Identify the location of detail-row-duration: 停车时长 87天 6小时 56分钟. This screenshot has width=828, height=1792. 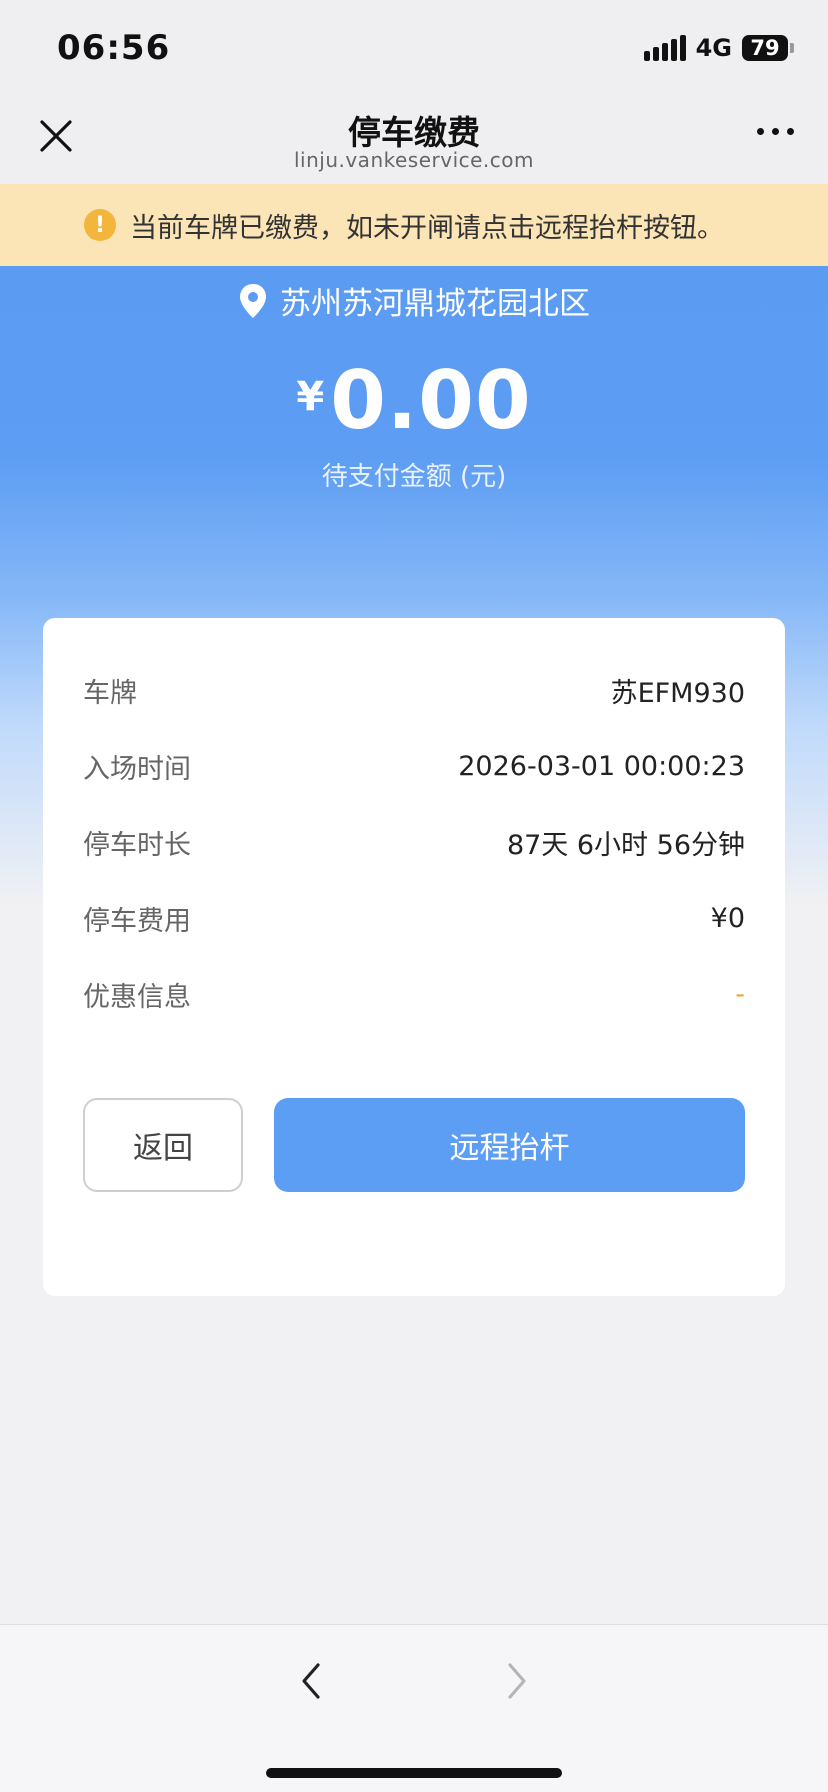
(414, 842).